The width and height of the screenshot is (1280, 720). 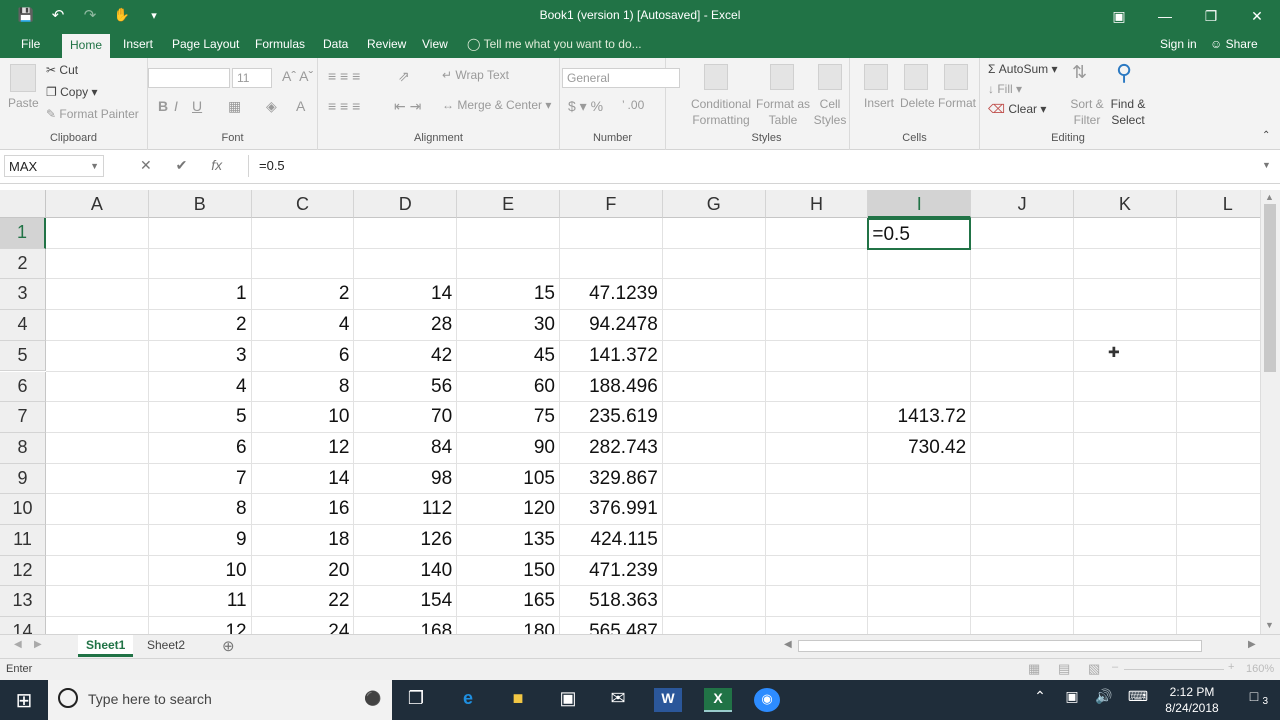 I want to click on format-button: Format, so click(x=957, y=103).